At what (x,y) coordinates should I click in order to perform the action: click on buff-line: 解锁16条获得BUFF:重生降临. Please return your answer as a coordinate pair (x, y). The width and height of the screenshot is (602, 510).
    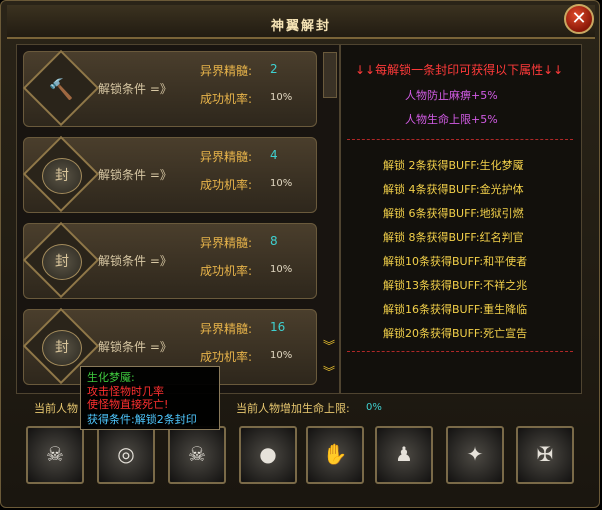
    Looking at the image, I should click on (455, 309).